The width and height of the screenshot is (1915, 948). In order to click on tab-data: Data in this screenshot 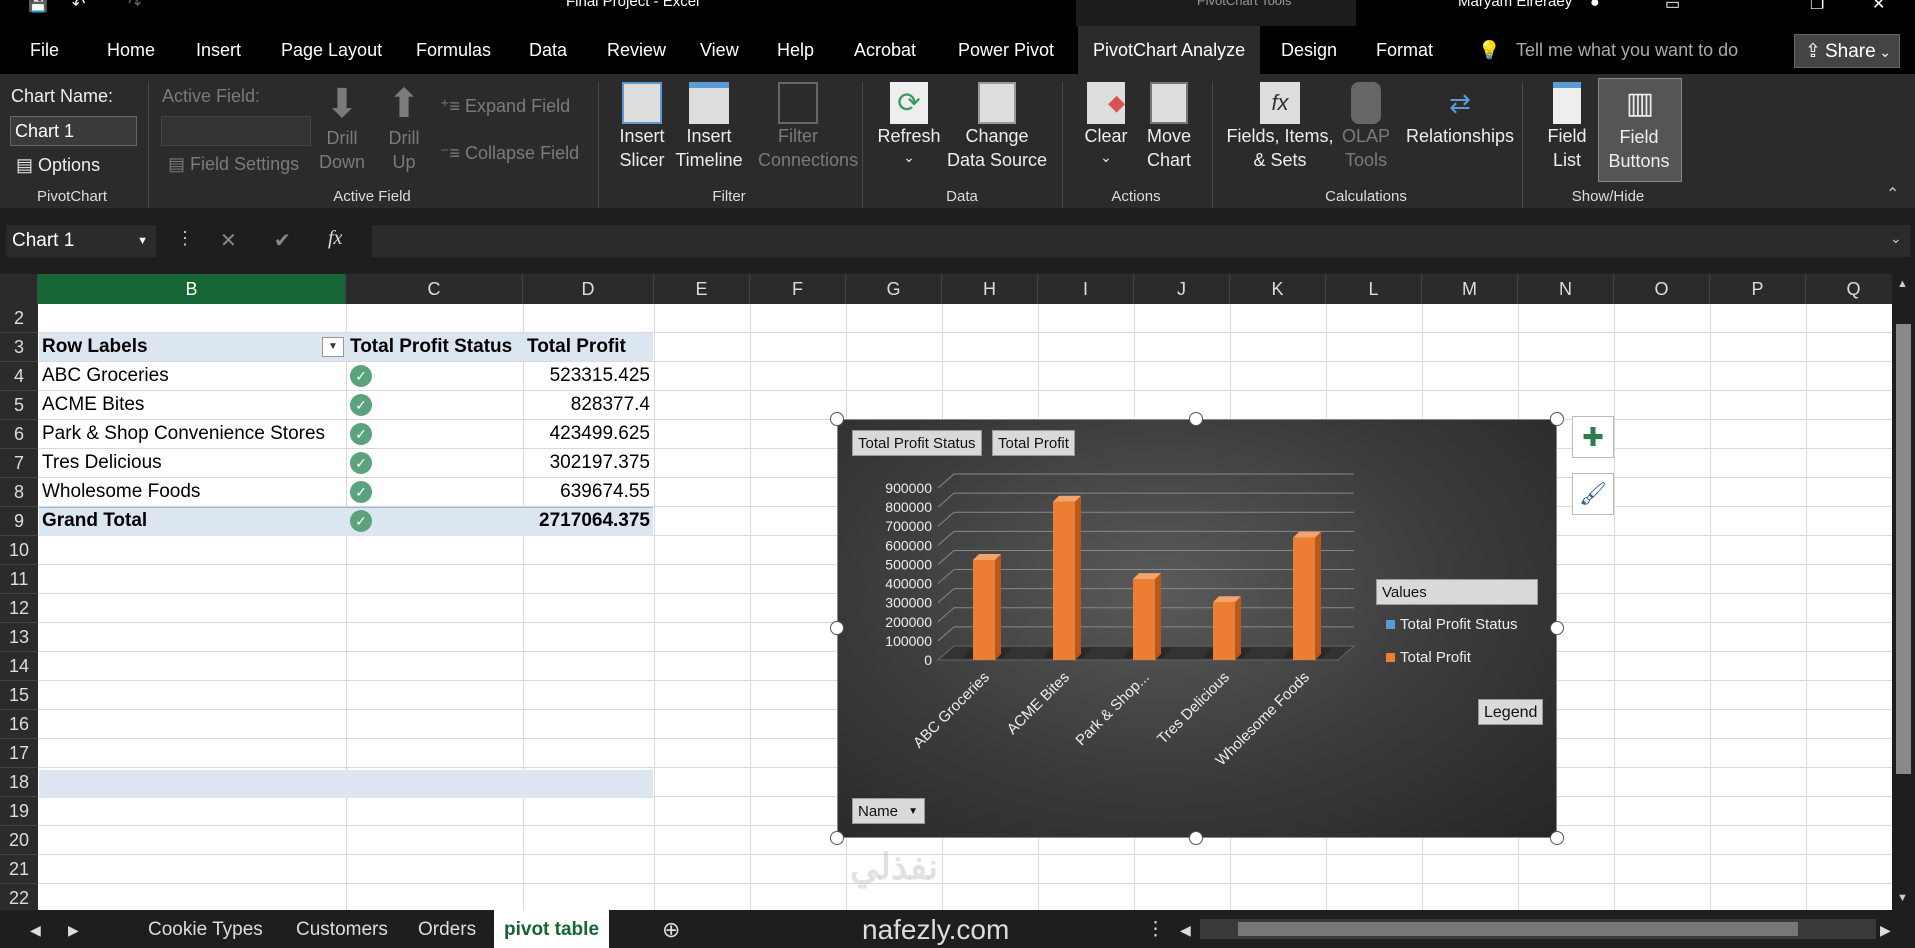, I will do `click(548, 50)`.